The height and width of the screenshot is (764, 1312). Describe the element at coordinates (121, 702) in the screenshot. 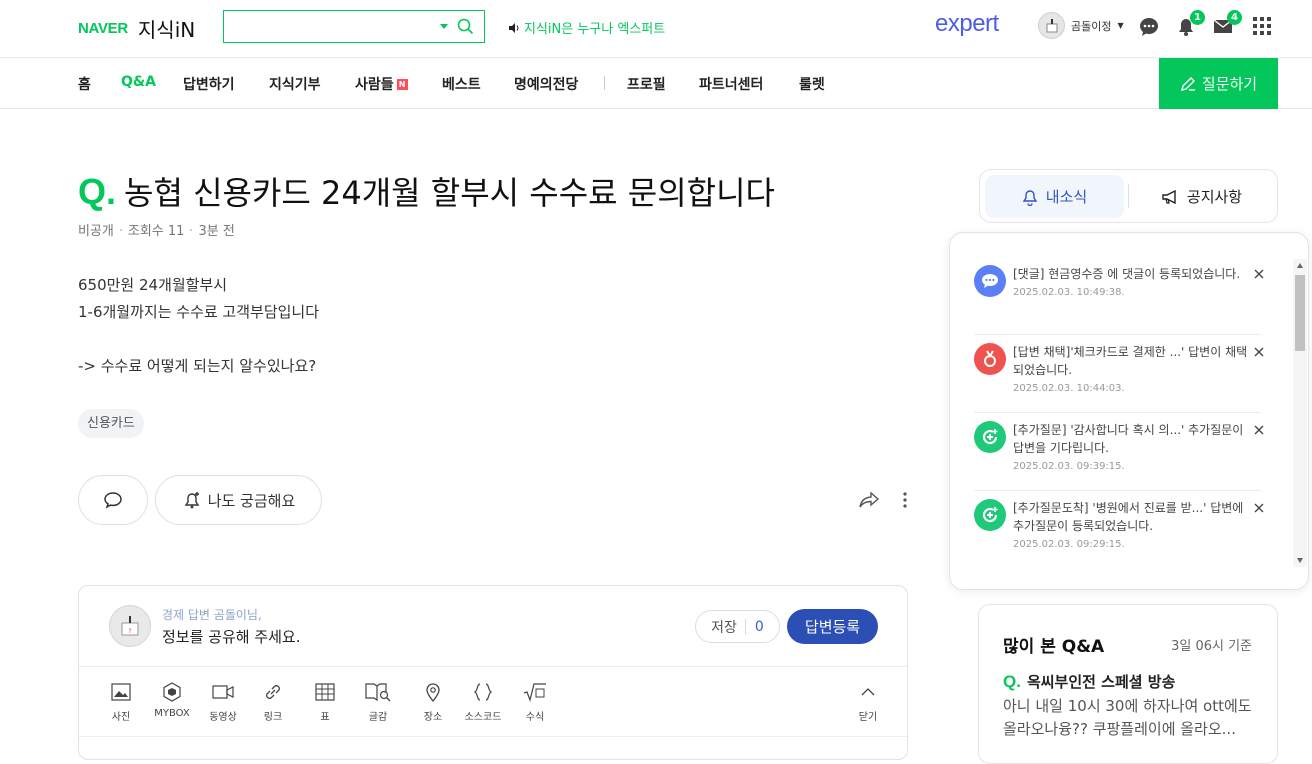

I see `toolbar-photo: 사진` at that location.